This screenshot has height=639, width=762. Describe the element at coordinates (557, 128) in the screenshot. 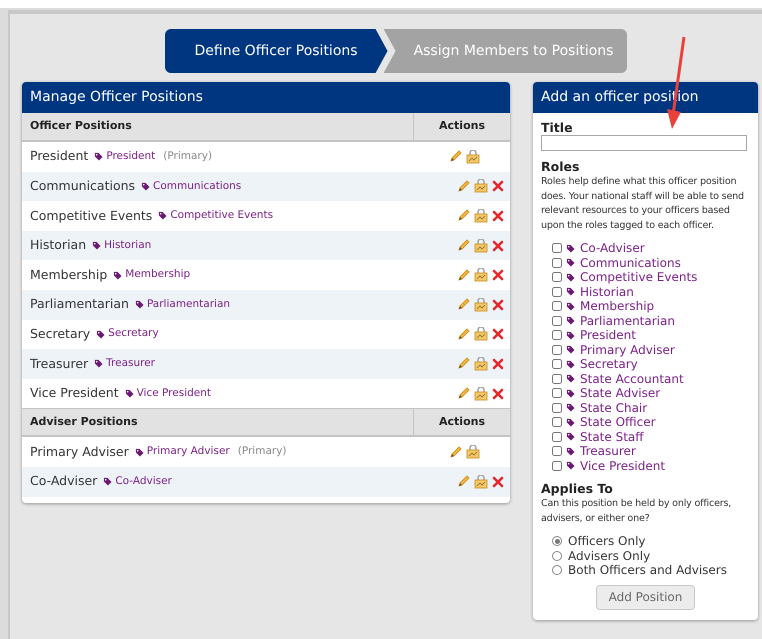

I see `field-label: Title` at that location.